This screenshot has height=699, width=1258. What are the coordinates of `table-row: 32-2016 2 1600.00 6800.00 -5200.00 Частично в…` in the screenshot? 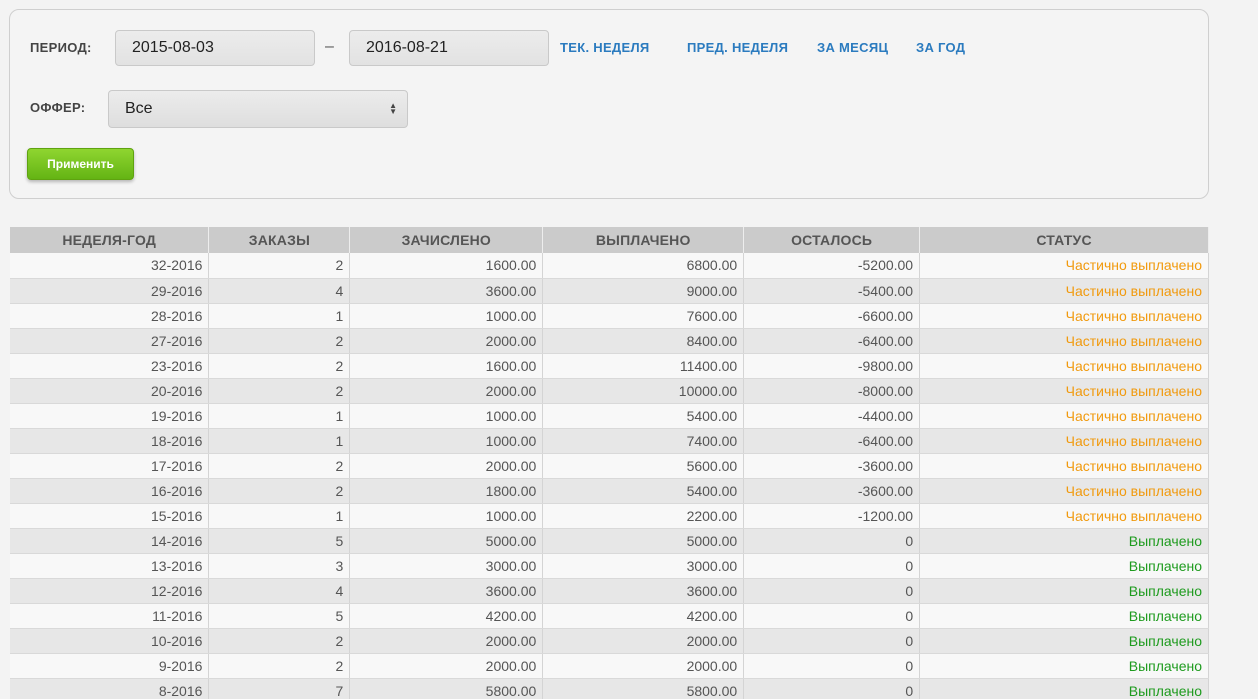 It's located at (609, 266).